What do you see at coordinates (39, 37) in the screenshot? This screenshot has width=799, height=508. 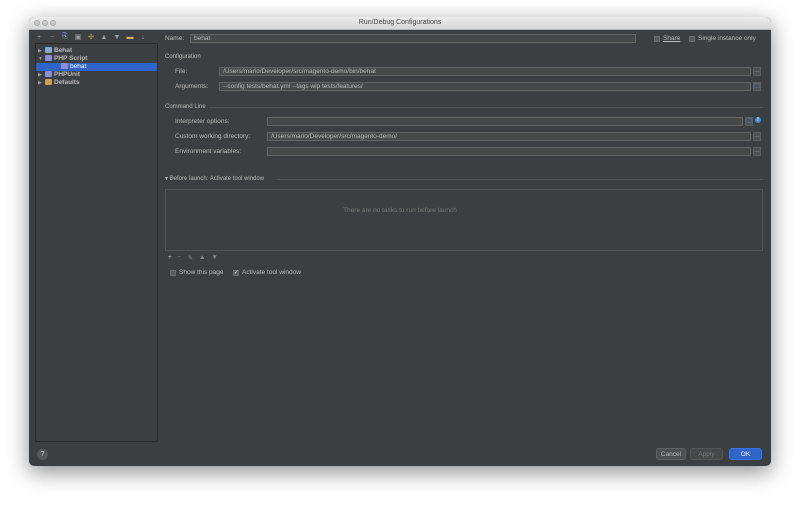 I see `add-icon: +` at bounding box center [39, 37].